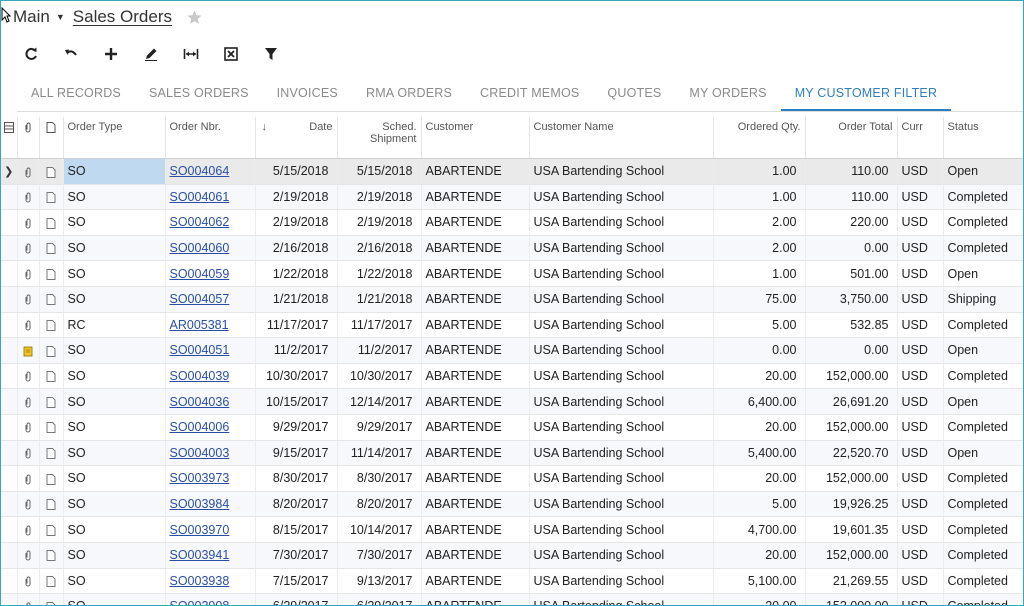 The height and width of the screenshot is (606, 1024). I want to click on cell-sched-shipment: 9/29/2017, so click(379, 427).